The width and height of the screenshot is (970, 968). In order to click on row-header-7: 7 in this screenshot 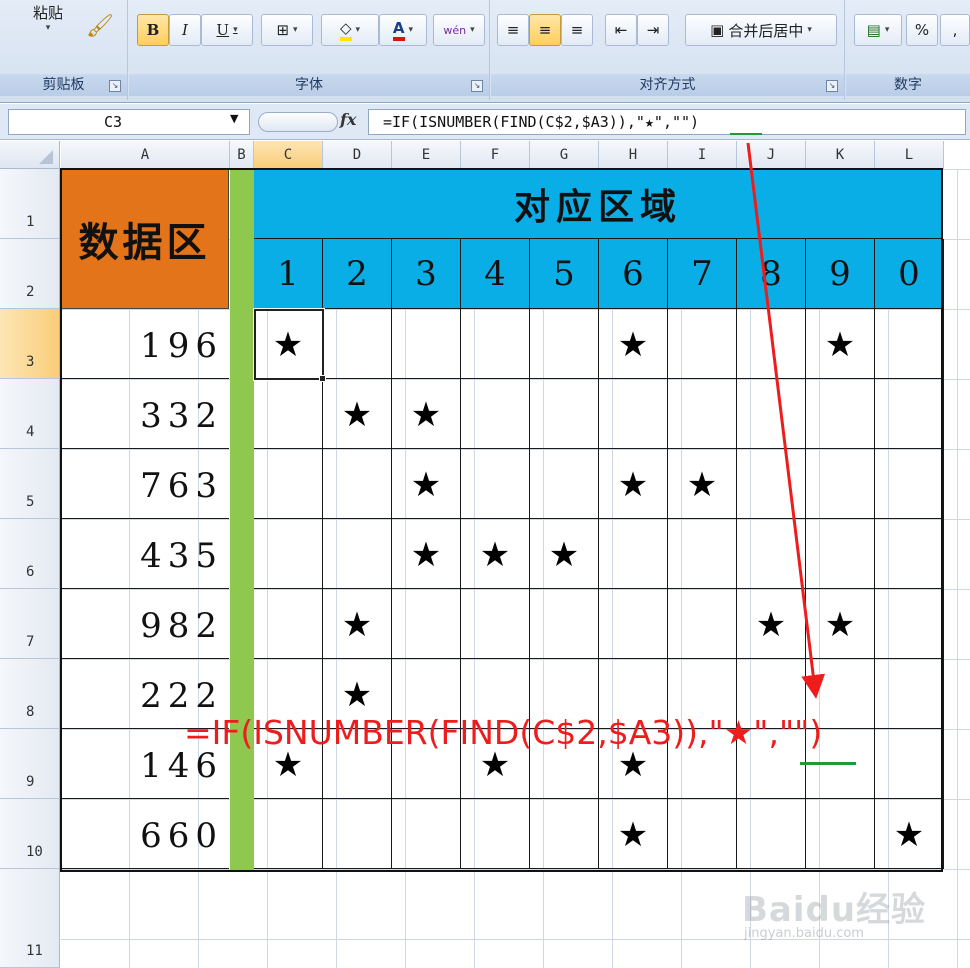, I will do `click(30, 624)`.